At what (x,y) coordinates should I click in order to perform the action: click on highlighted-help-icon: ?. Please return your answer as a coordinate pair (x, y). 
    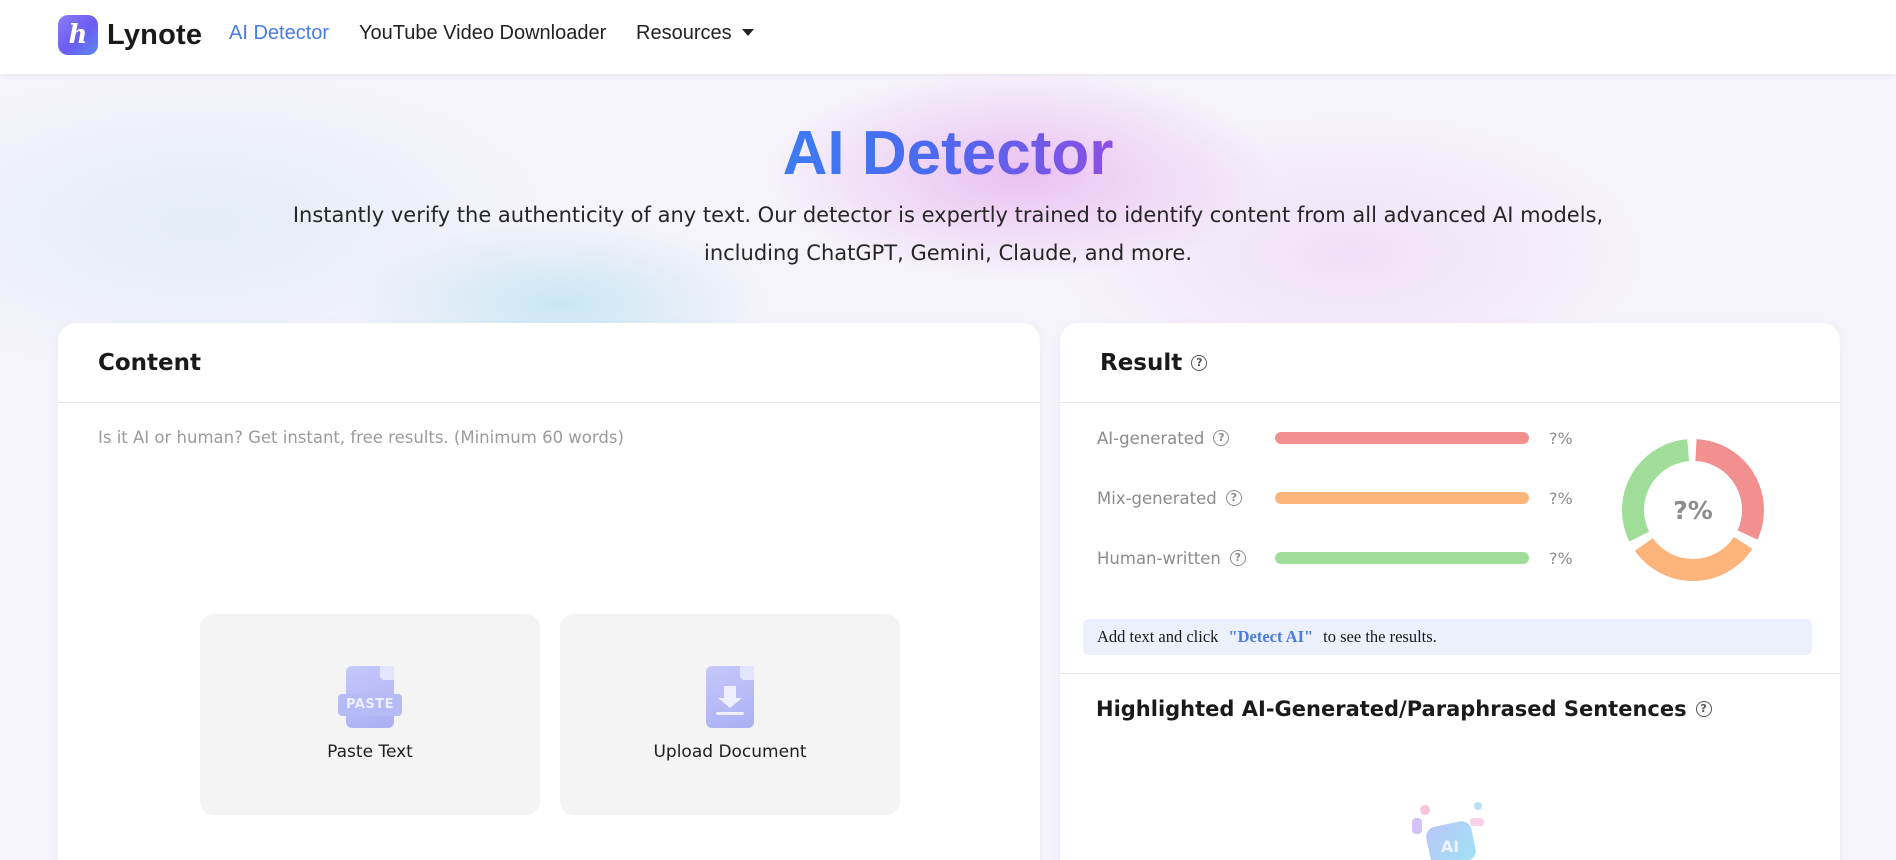
    Looking at the image, I should click on (1703, 709).